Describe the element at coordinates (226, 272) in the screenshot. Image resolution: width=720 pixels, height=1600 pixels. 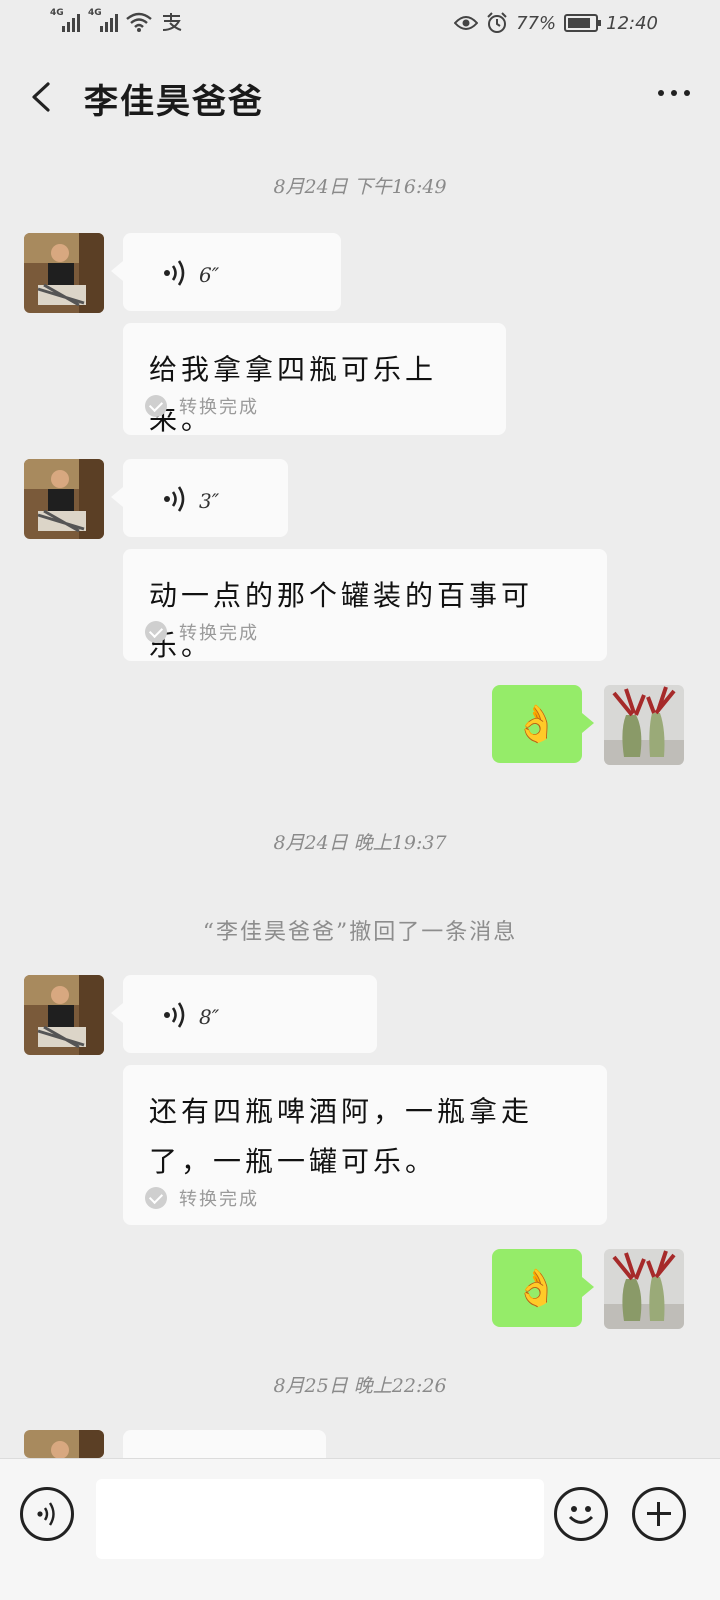
I see `voice-message: 6″` at that location.